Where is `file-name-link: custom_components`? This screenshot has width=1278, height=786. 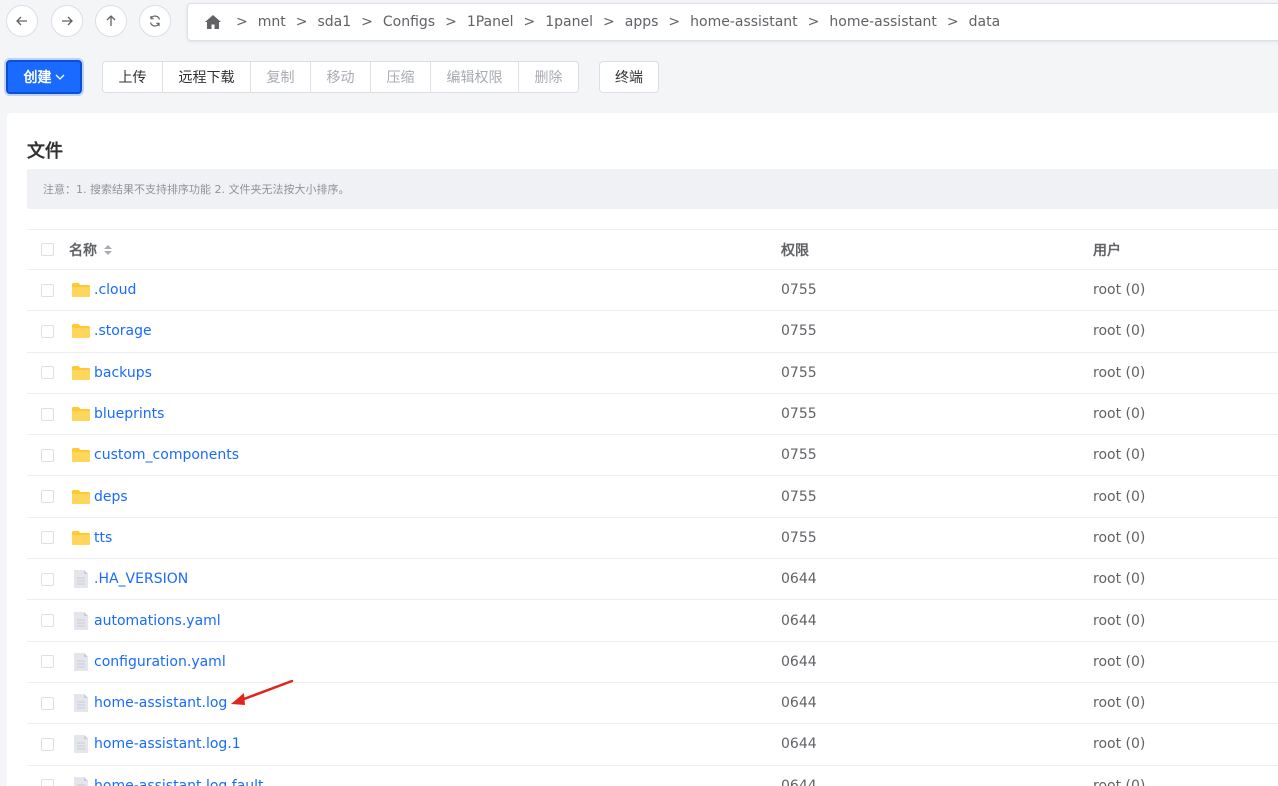 file-name-link: custom_components is located at coordinates (166, 455).